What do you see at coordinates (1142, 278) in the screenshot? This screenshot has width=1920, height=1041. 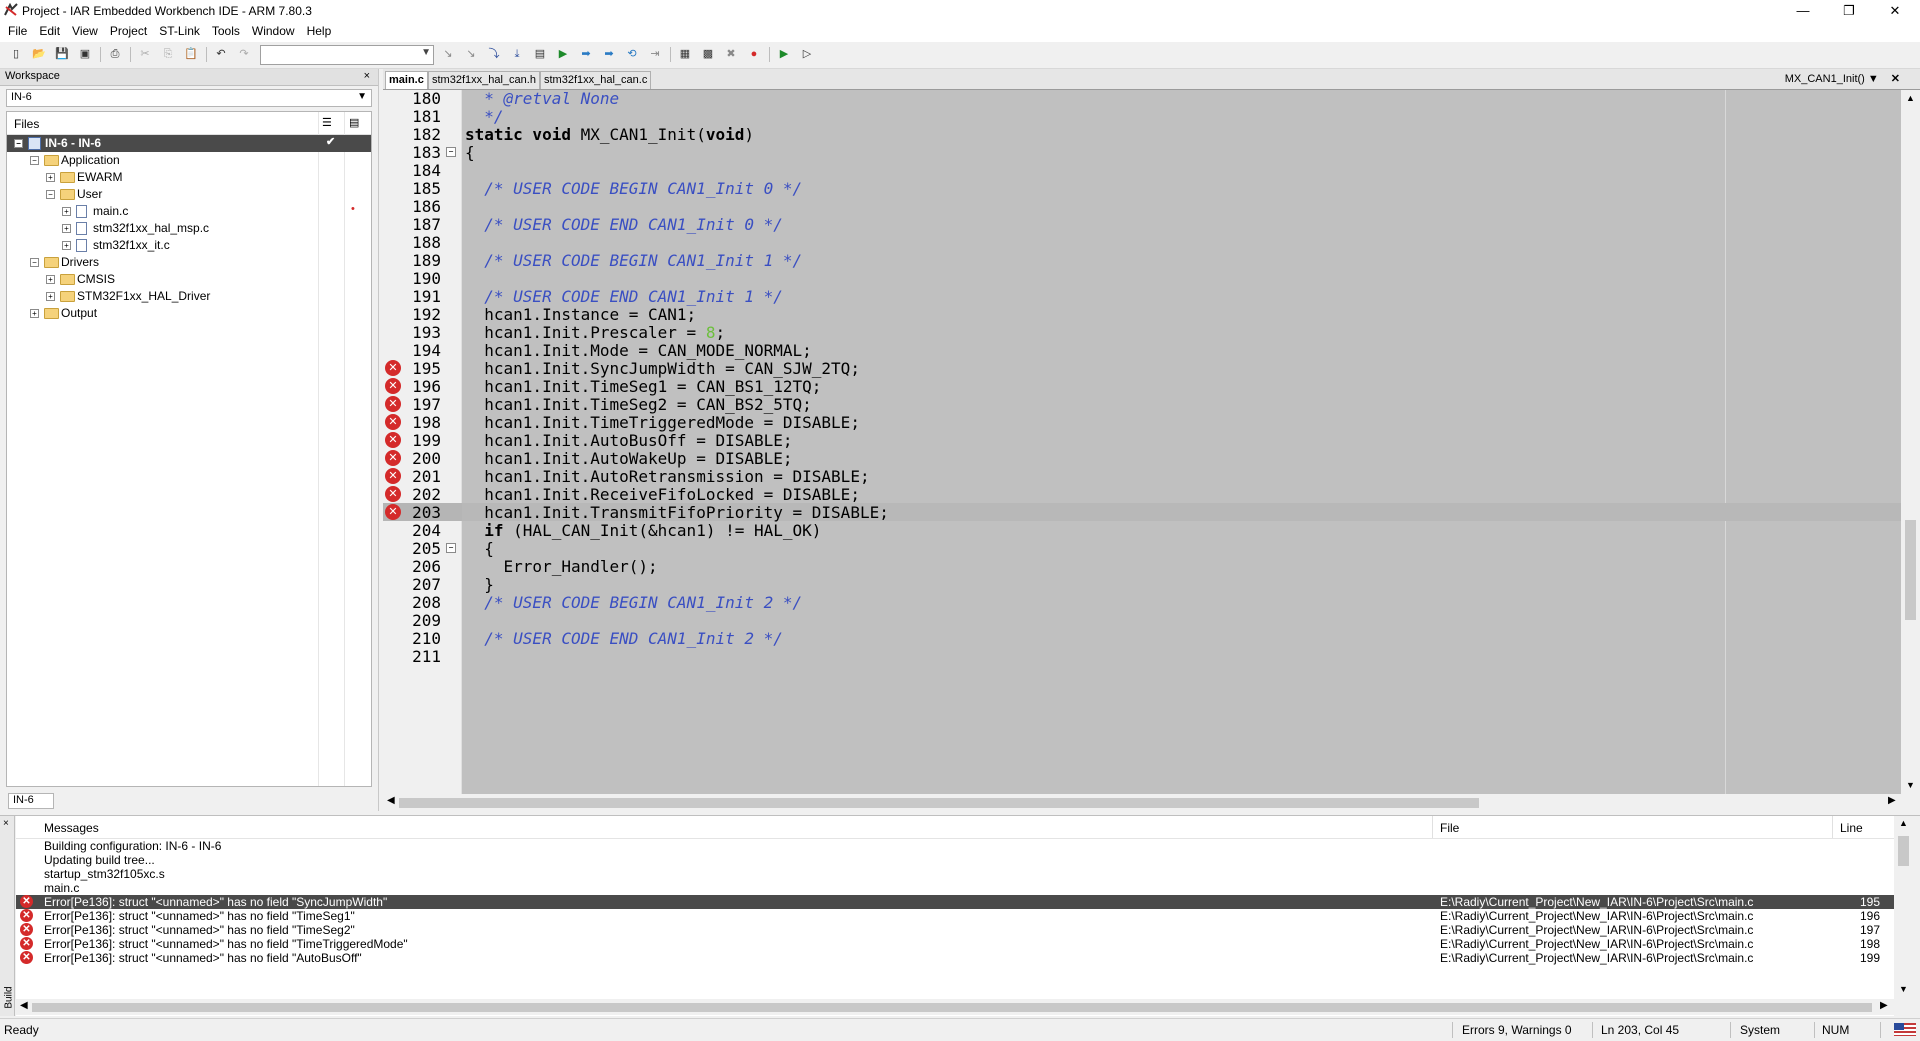 I see `code-line: 190` at bounding box center [1142, 278].